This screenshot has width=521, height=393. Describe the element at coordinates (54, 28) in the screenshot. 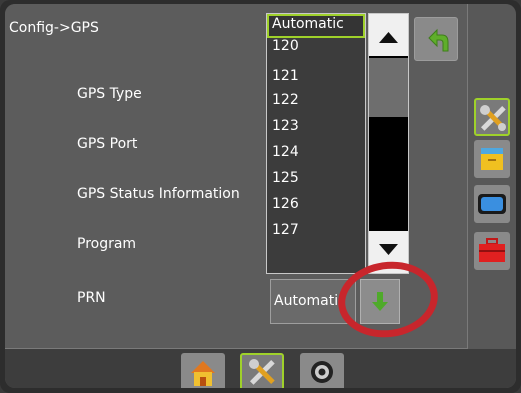

I see `breadcrumb: Config->GPS` at that location.